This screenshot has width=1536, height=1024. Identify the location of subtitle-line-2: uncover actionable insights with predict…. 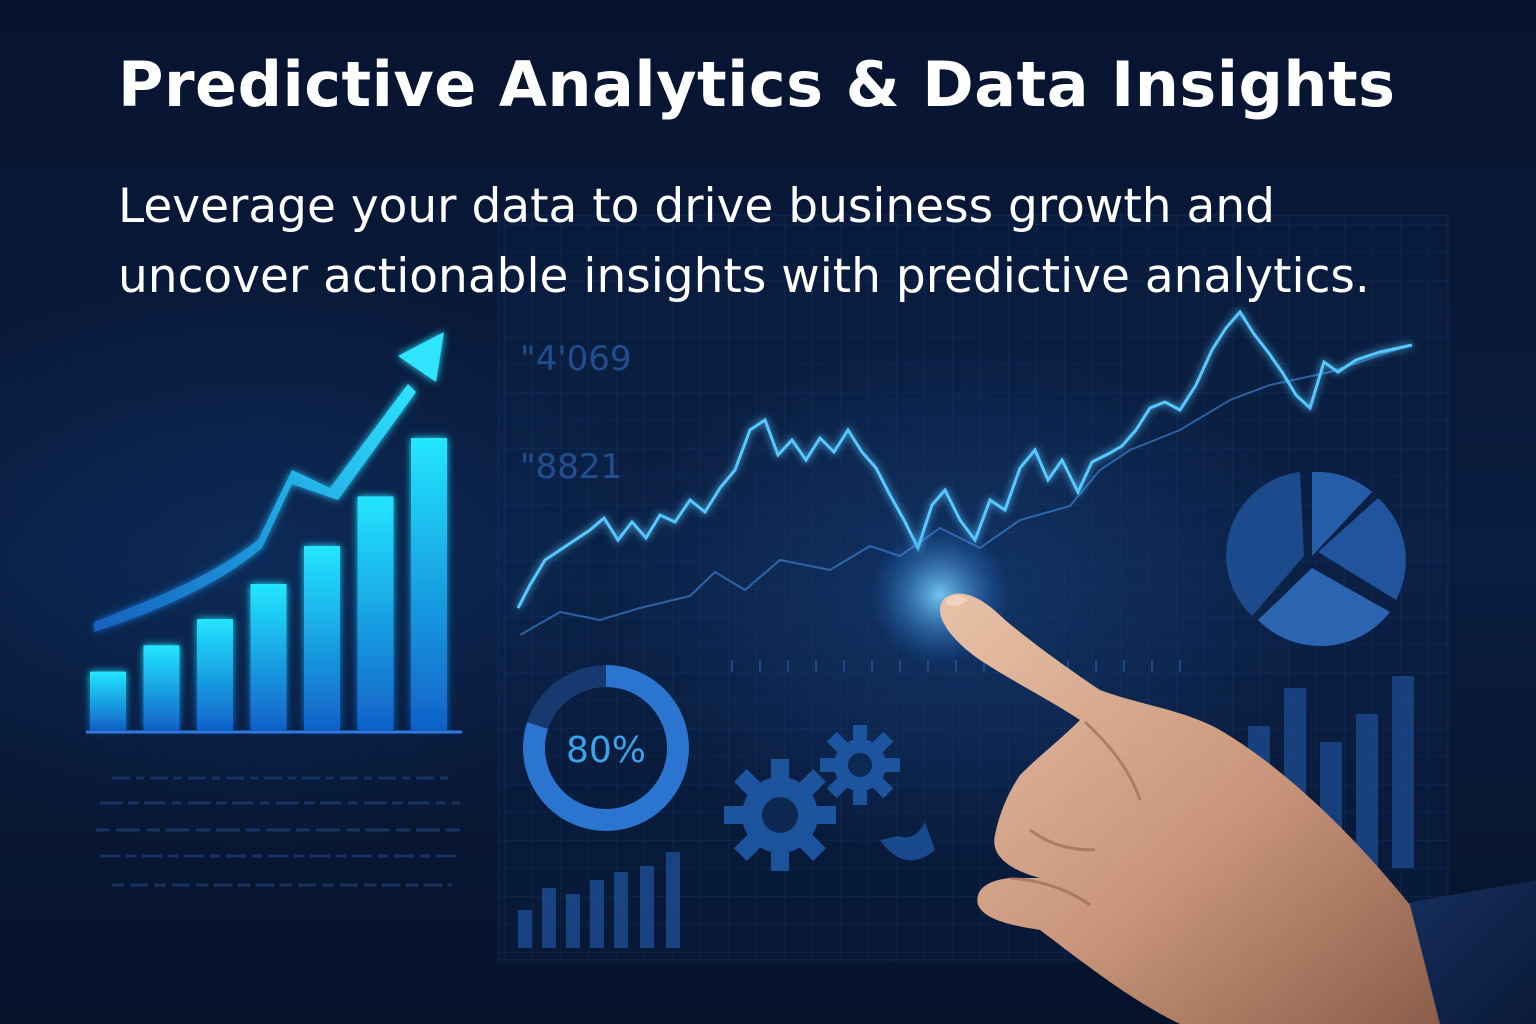
(744, 276).